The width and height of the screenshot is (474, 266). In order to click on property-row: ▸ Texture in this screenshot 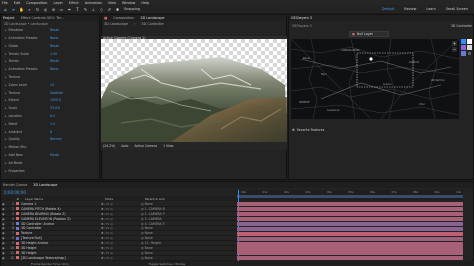, I will do `click(50, 77)`.